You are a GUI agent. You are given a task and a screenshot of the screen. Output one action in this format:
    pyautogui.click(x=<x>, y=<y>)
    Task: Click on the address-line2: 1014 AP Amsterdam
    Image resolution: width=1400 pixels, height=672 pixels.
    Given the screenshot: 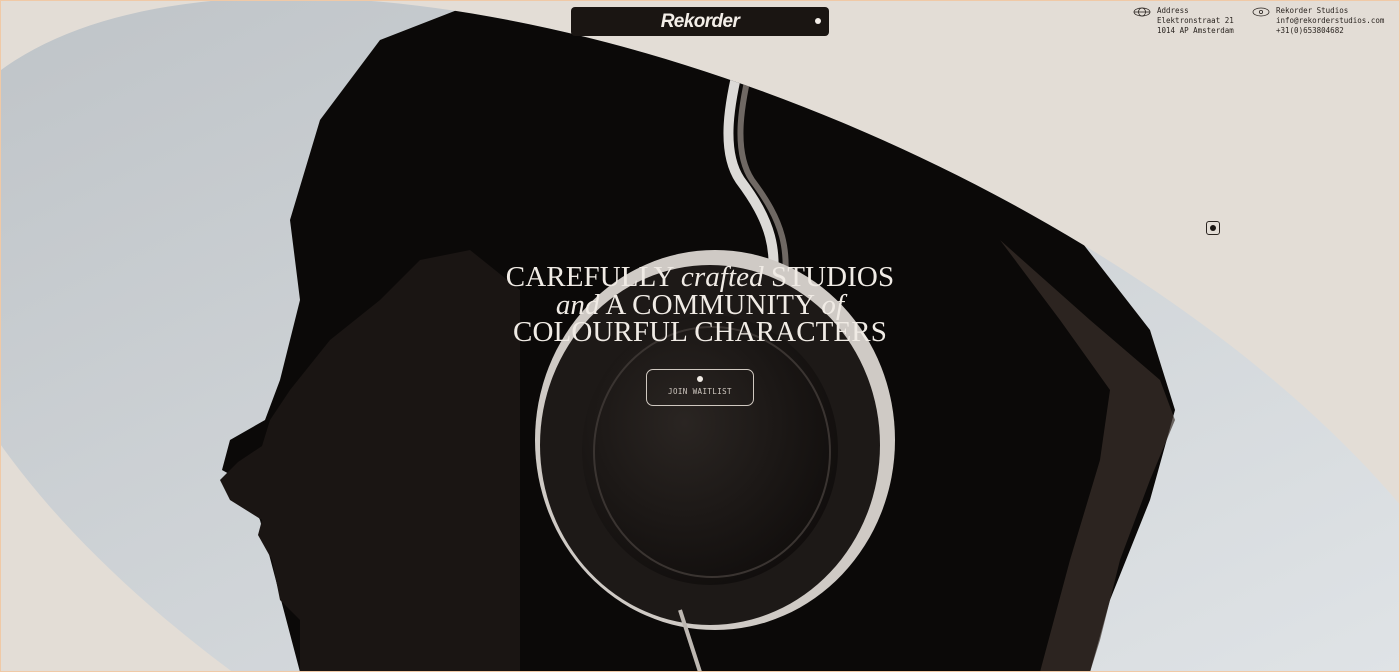 What is the action you would take?
    pyautogui.click(x=1195, y=30)
    